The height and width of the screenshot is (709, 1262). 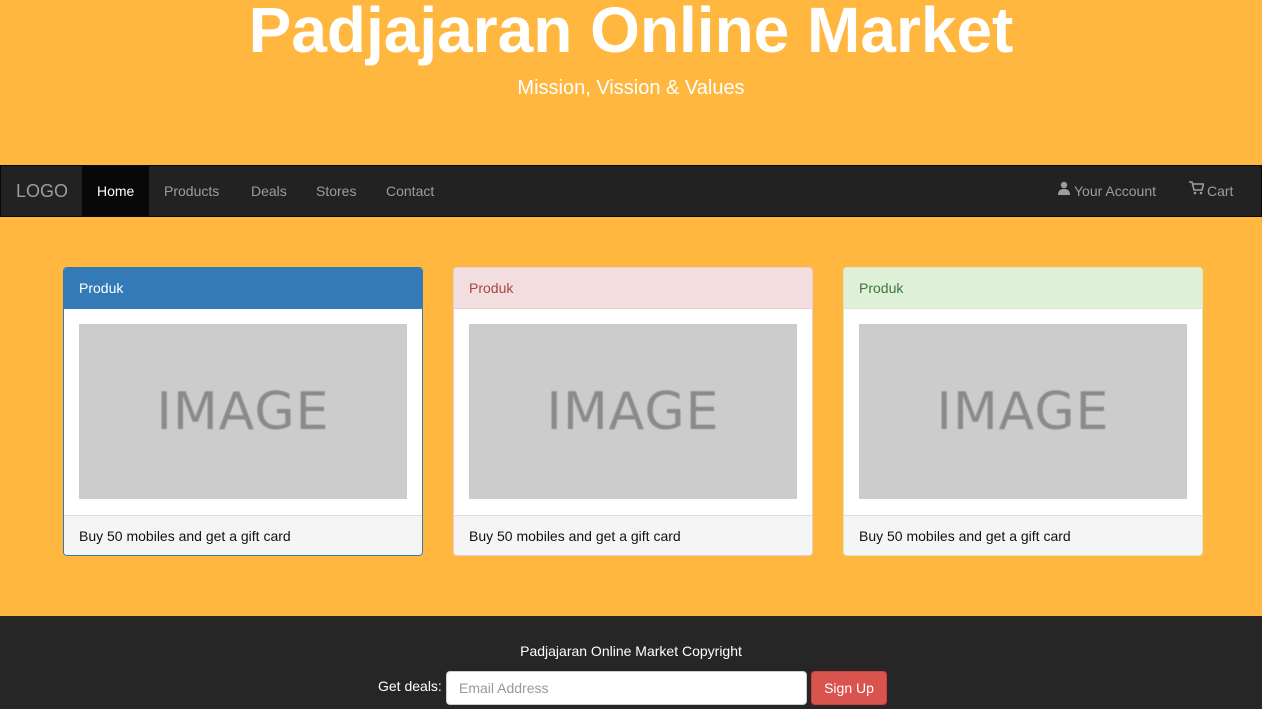 What do you see at coordinates (410, 191) in the screenshot?
I see `nav-item-contact: Contact` at bounding box center [410, 191].